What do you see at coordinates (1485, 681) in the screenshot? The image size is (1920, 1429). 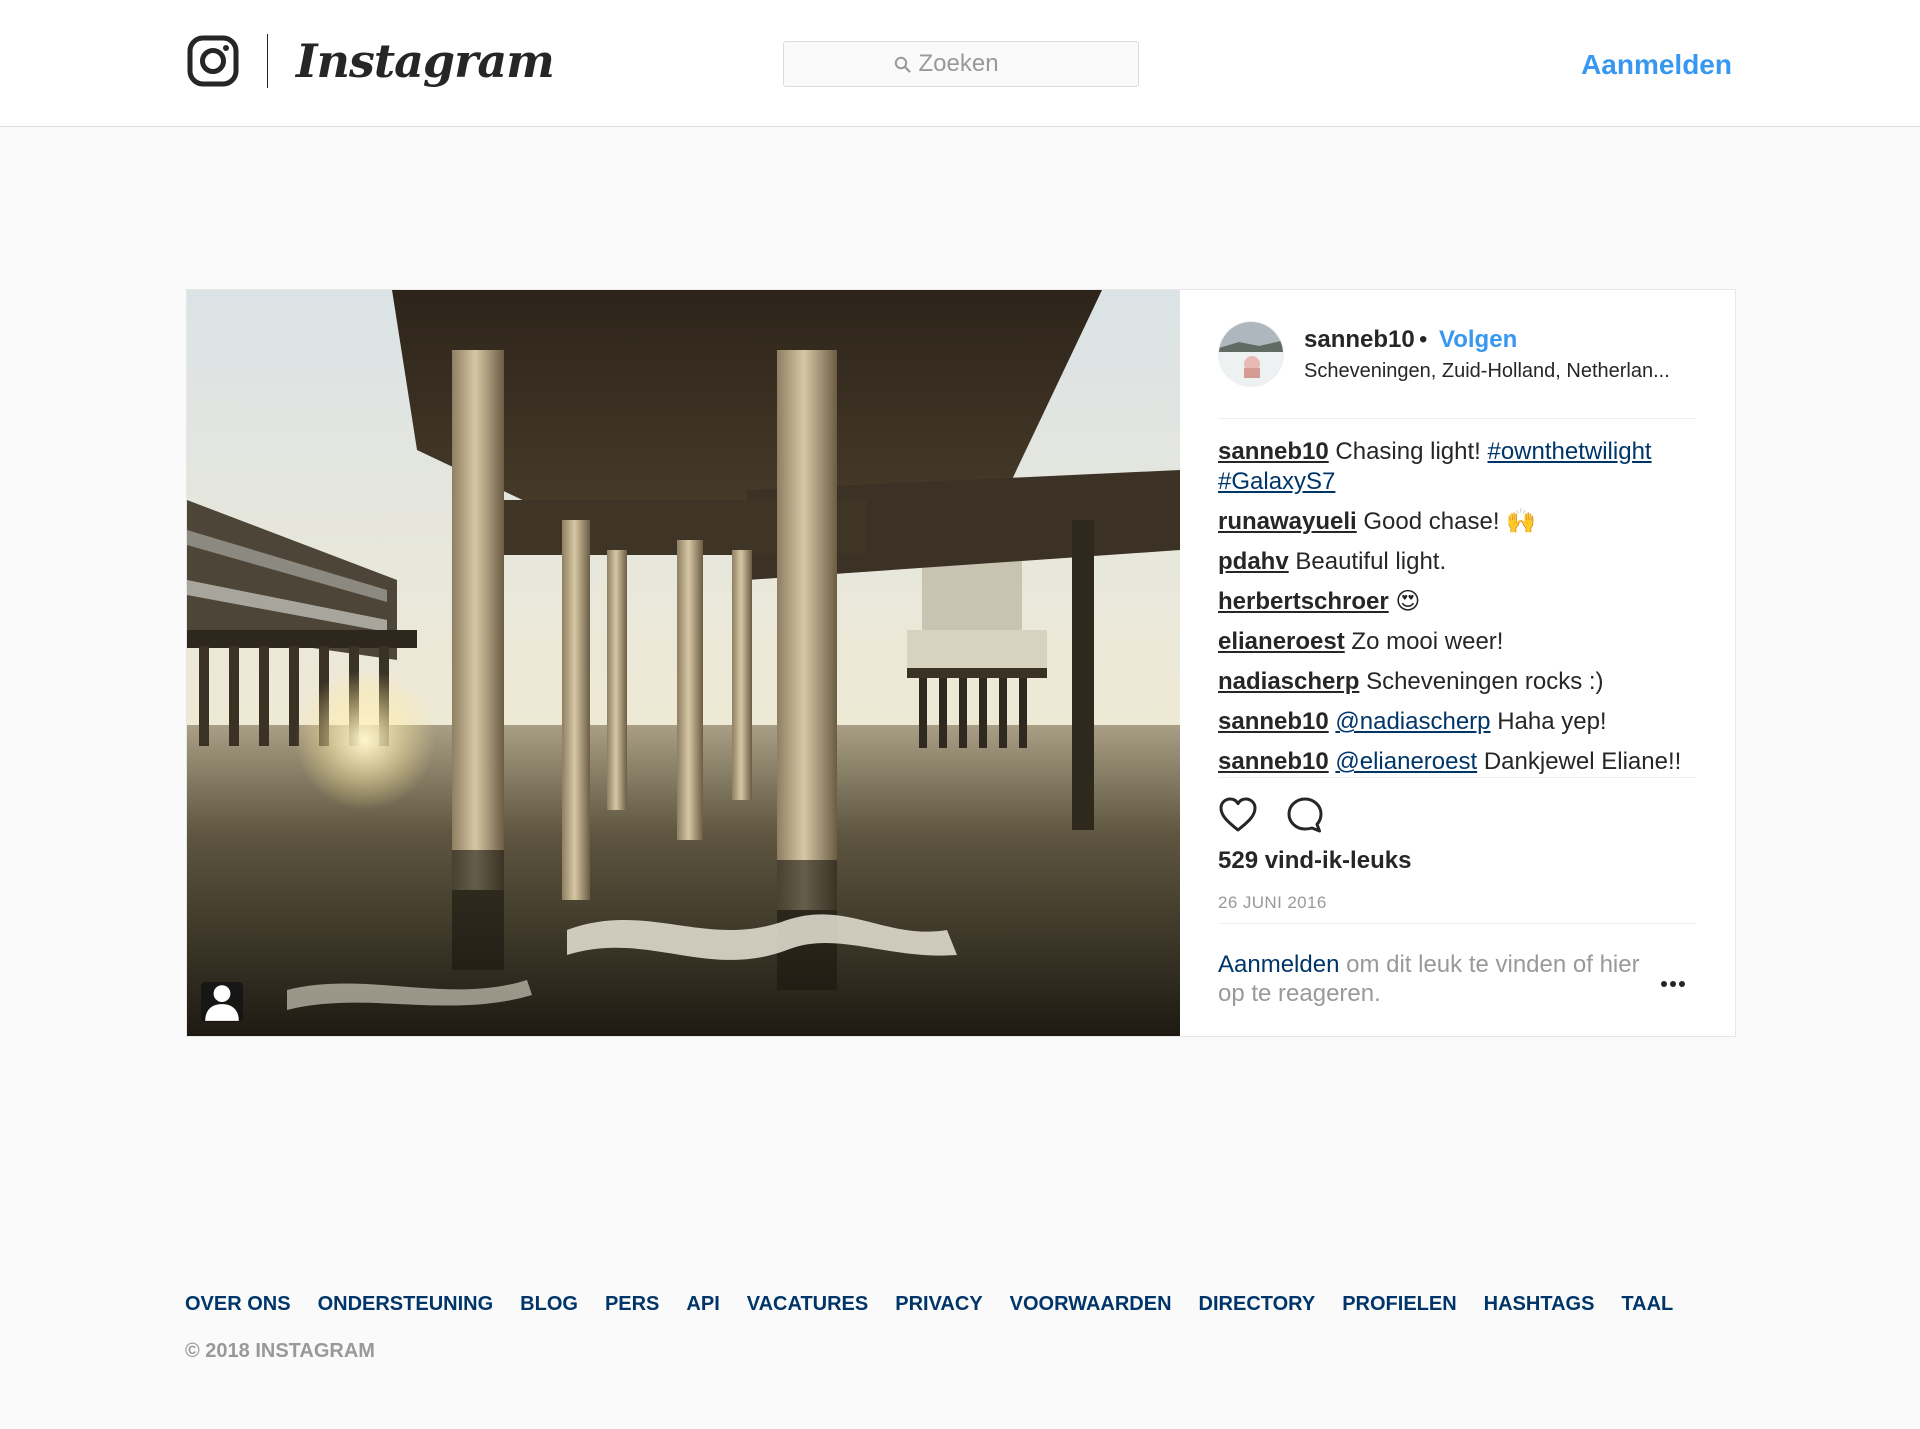 I see `comment-text: Scheveningen rocks :)` at bounding box center [1485, 681].